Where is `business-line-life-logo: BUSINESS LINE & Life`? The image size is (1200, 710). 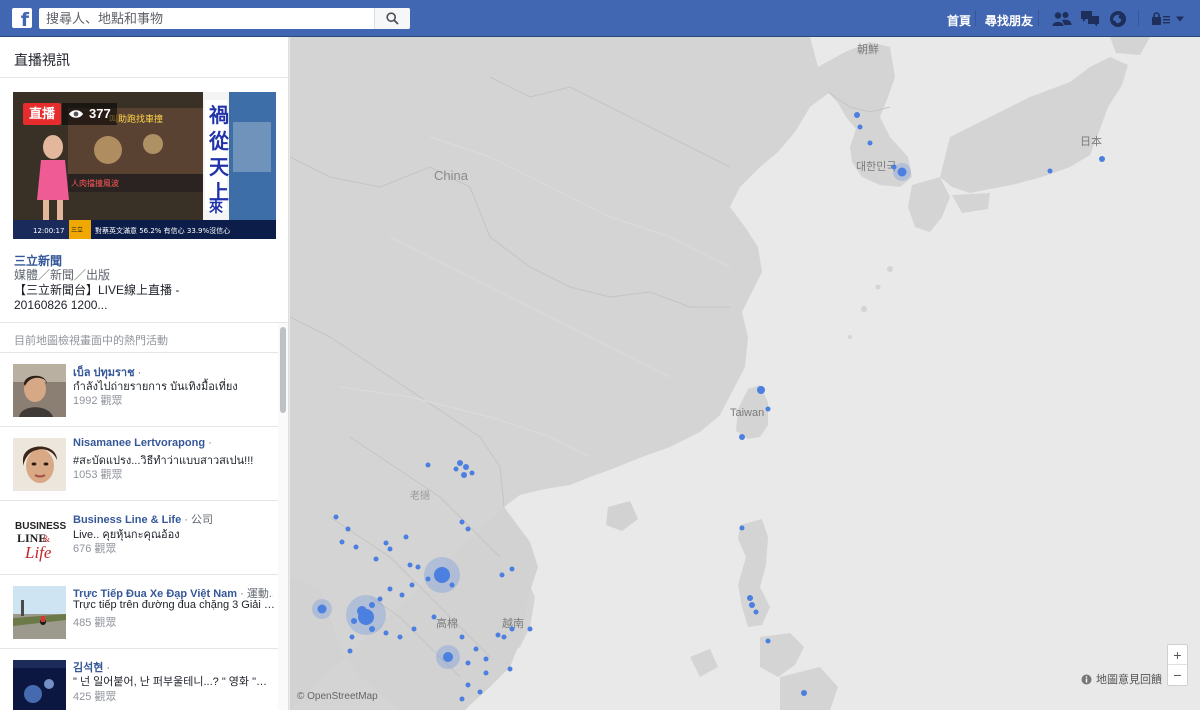
business-line-life-logo: BUSINESS LINE & Life is located at coordinates (39, 538).